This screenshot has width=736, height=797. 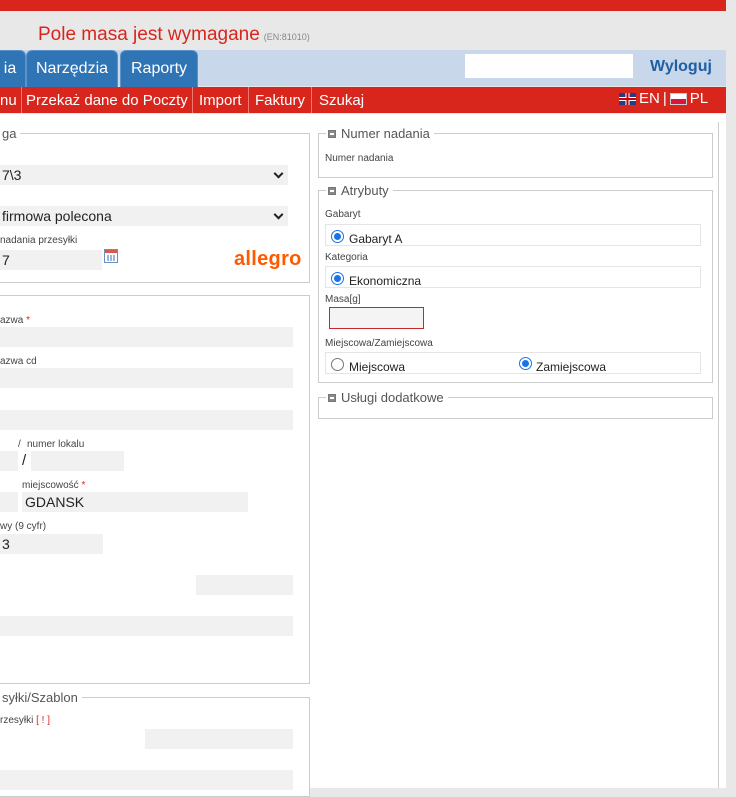 I want to click on template-label: rzesyłki [ ! ], so click(x=25, y=720).